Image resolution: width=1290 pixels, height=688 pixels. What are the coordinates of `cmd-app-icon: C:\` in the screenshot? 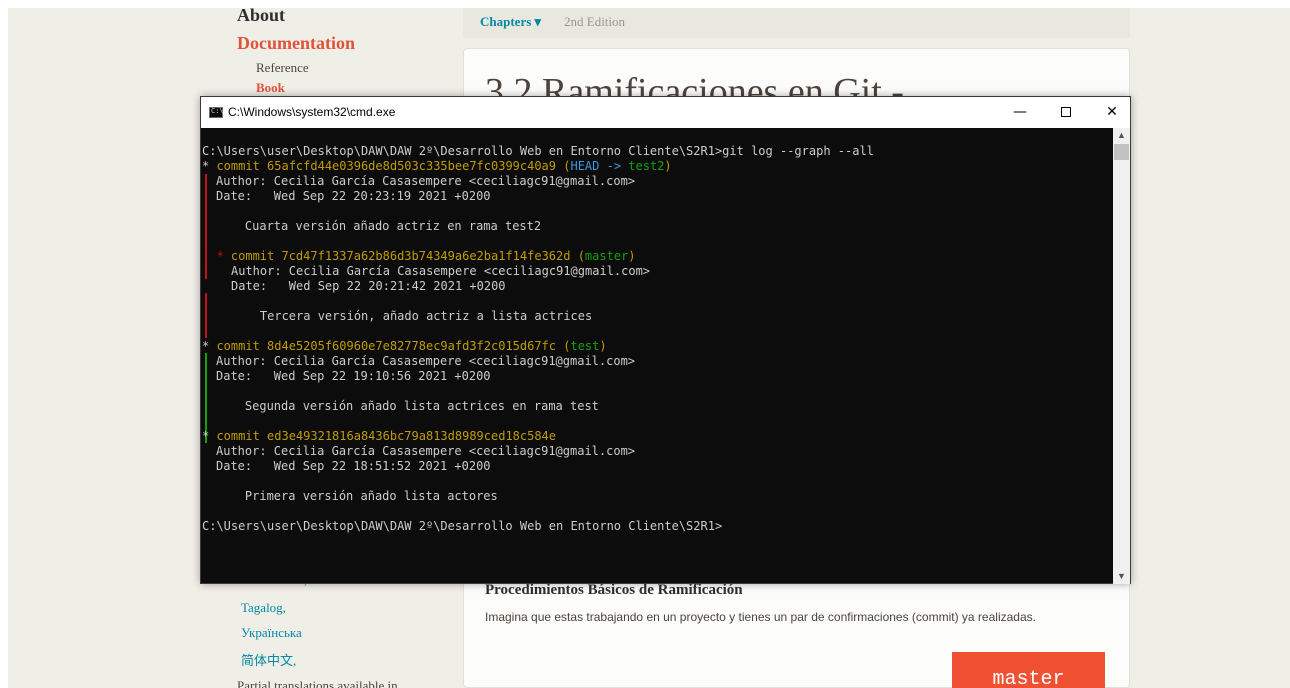 It's located at (216, 112).